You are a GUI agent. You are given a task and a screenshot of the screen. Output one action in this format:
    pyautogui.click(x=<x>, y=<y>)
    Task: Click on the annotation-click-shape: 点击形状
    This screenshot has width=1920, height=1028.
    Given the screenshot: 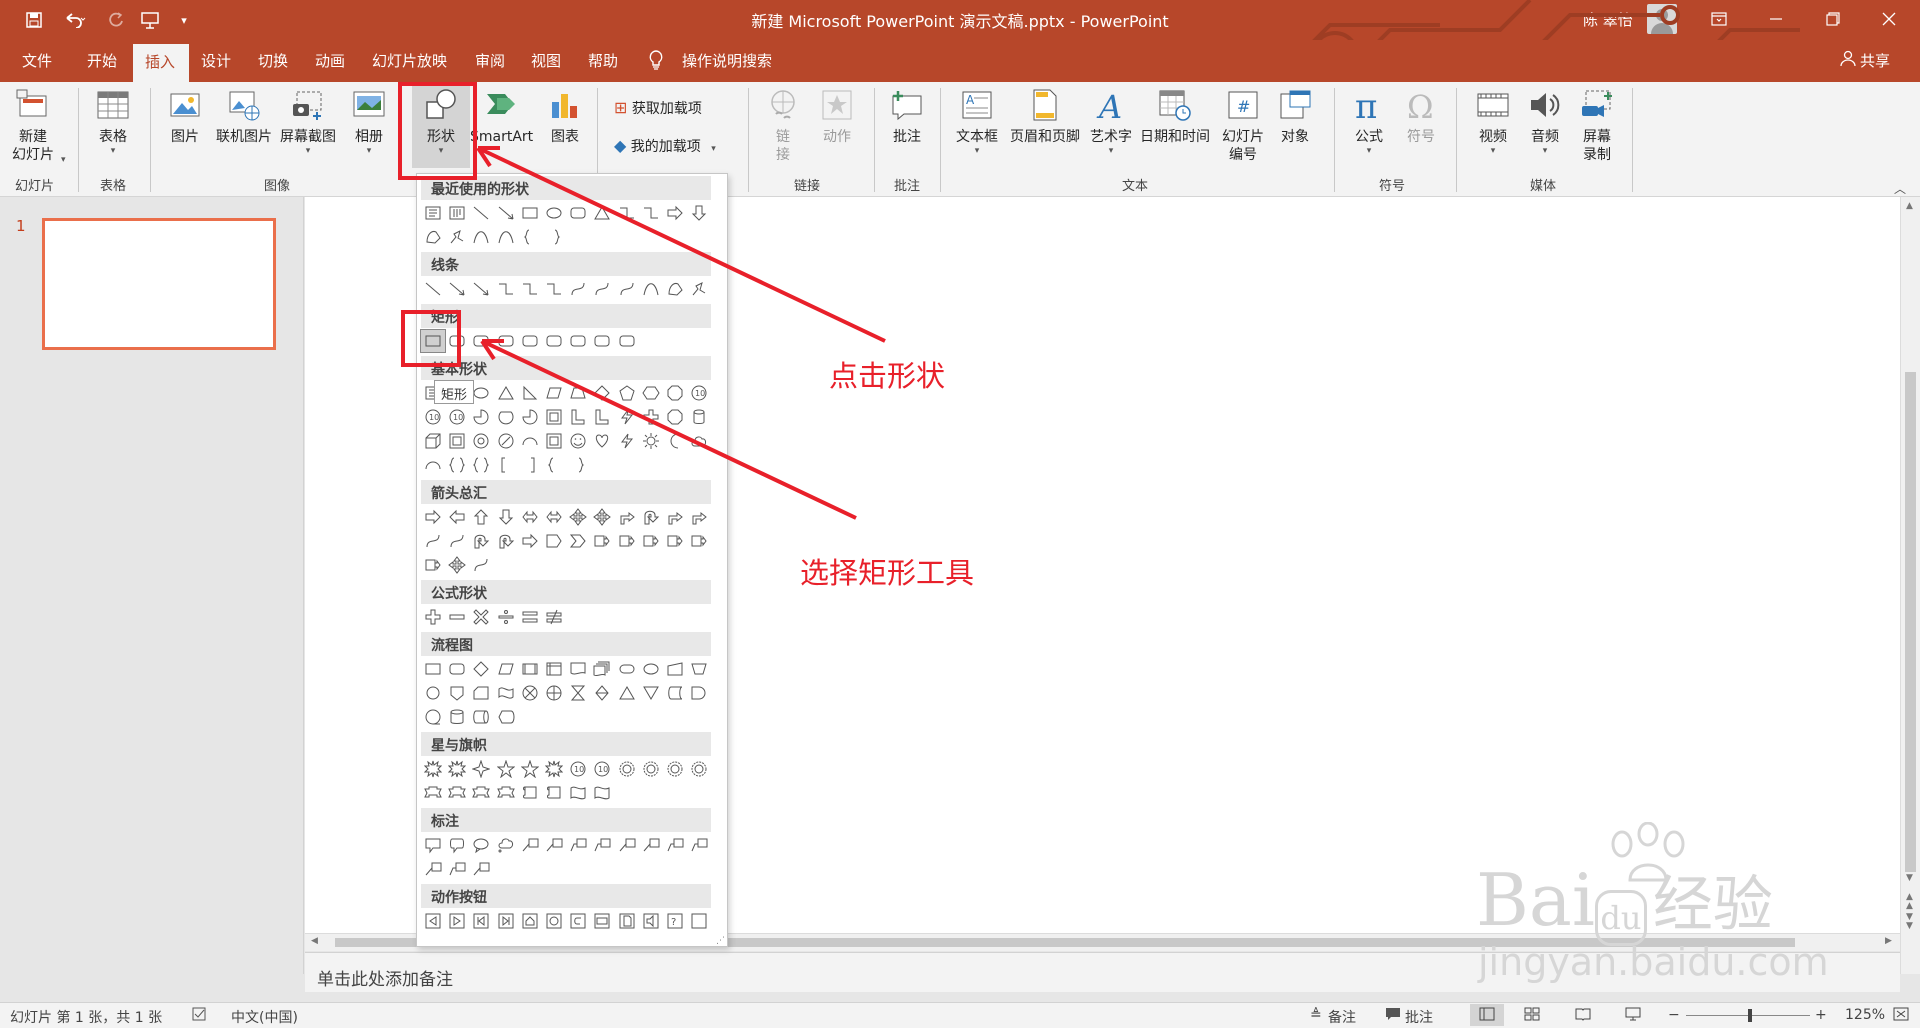 What is the action you would take?
    pyautogui.click(x=887, y=376)
    